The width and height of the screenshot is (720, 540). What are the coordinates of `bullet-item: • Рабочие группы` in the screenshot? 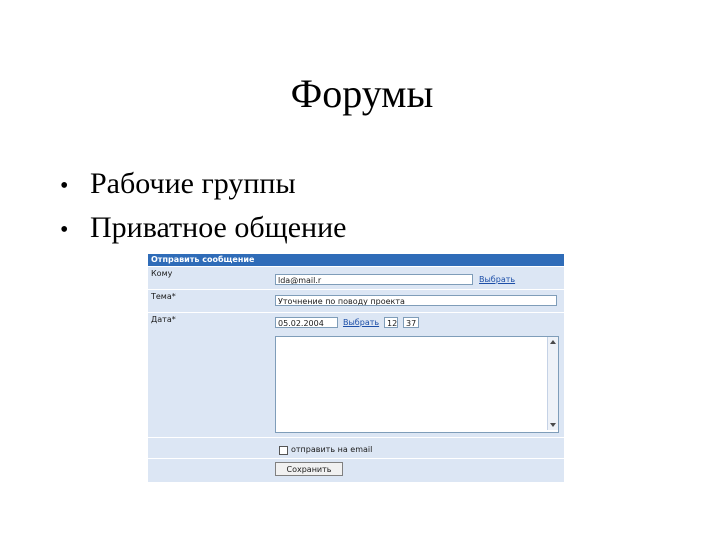 It's located at (203, 185).